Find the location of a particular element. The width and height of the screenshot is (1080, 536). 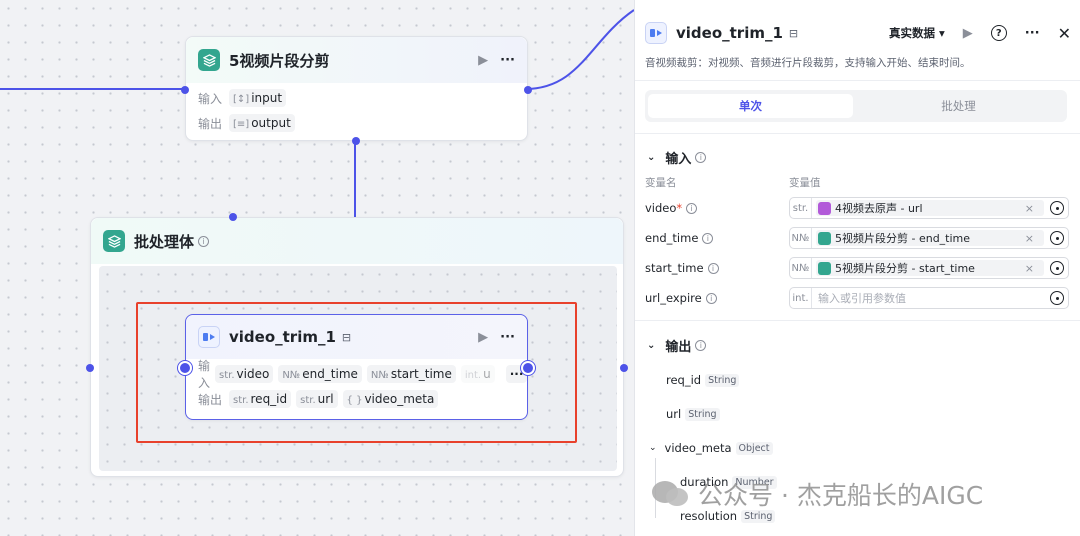

data-mode-select: 真实数据 ▾ is located at coordinates (917, 33).